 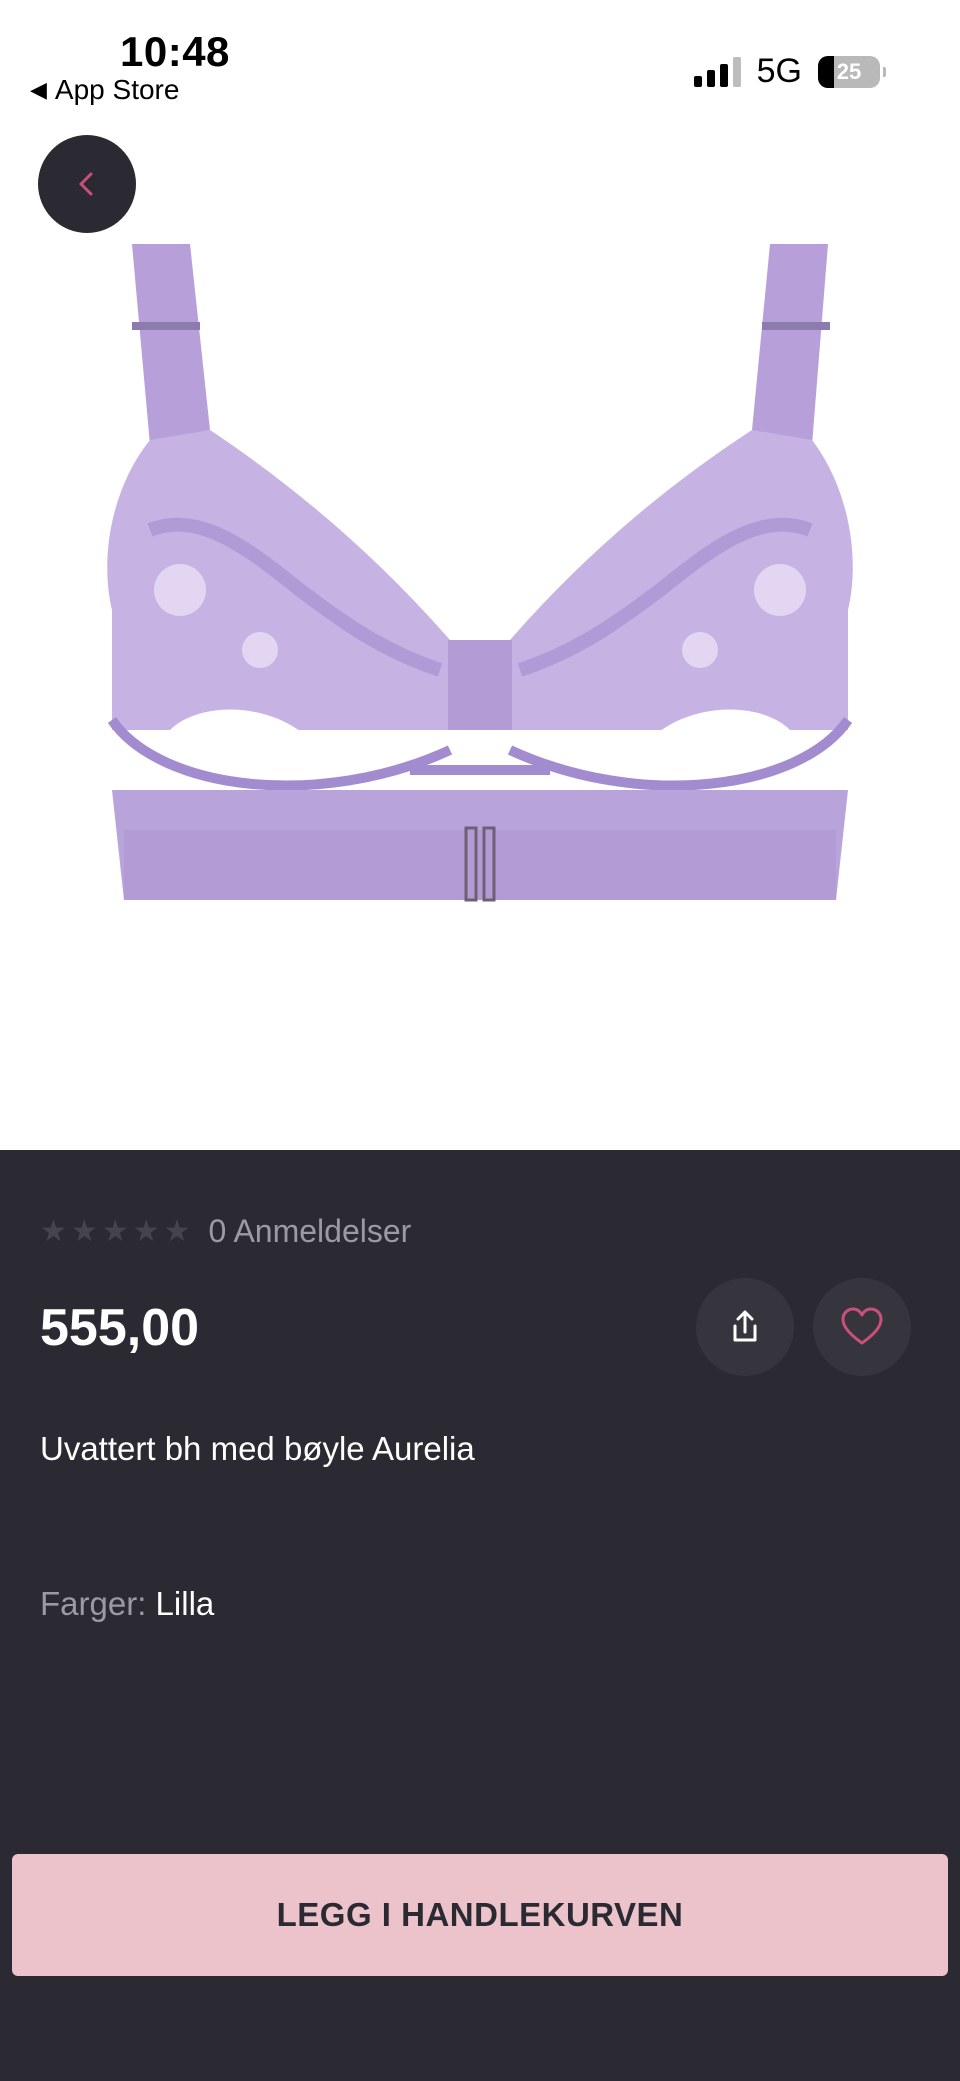 I want to click on share-button, so click(x=745, y=1327).